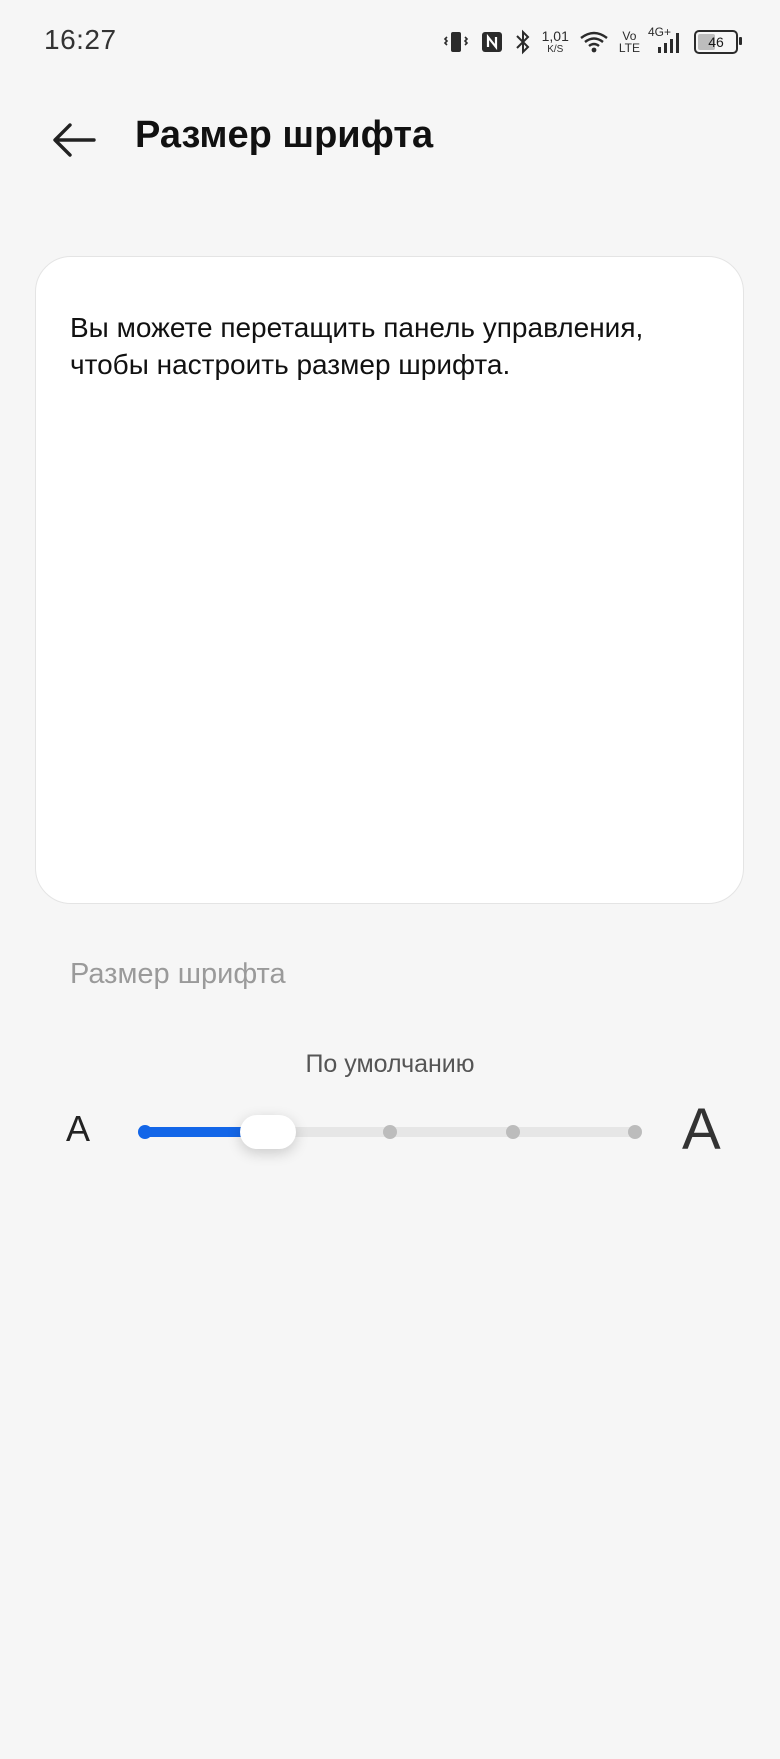  What do you see at coordinates (555, 49) in the screenshot?
I see `network-speed-unit: K/S` at bounding box center [555, 49].